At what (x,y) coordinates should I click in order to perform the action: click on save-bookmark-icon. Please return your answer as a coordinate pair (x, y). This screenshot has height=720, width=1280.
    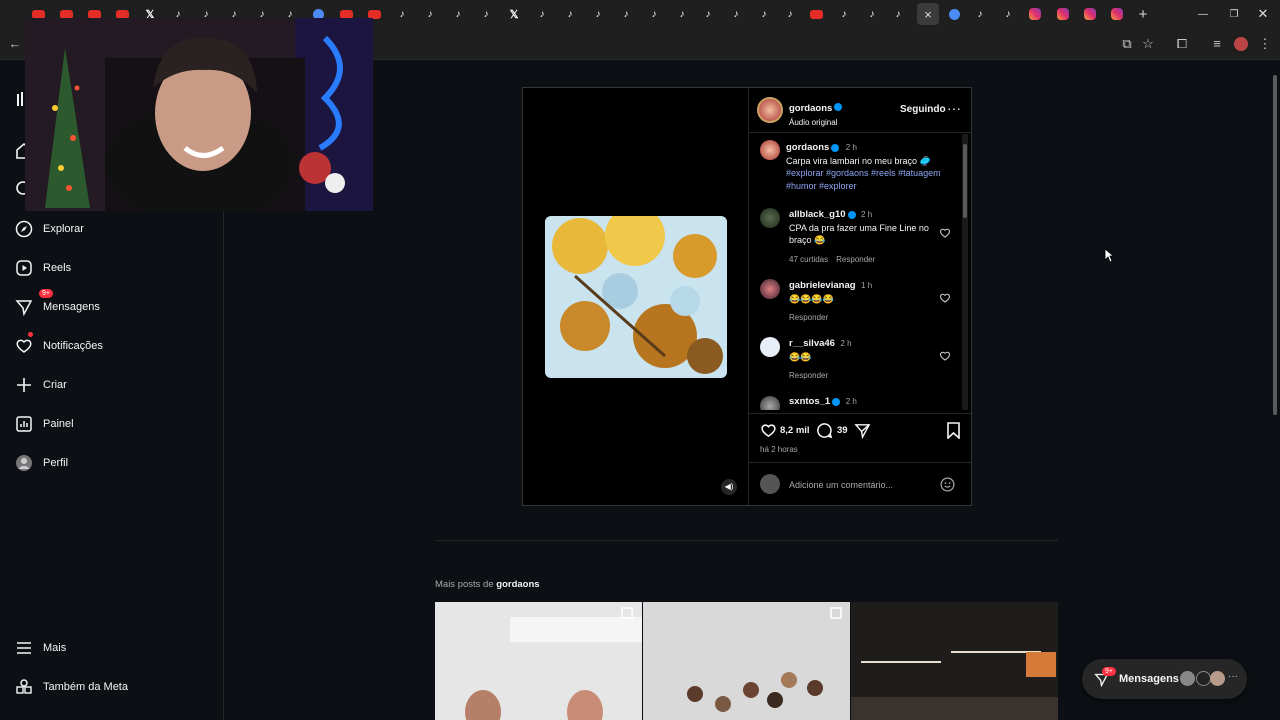
    Looking at the image, I should click on (953, 430).